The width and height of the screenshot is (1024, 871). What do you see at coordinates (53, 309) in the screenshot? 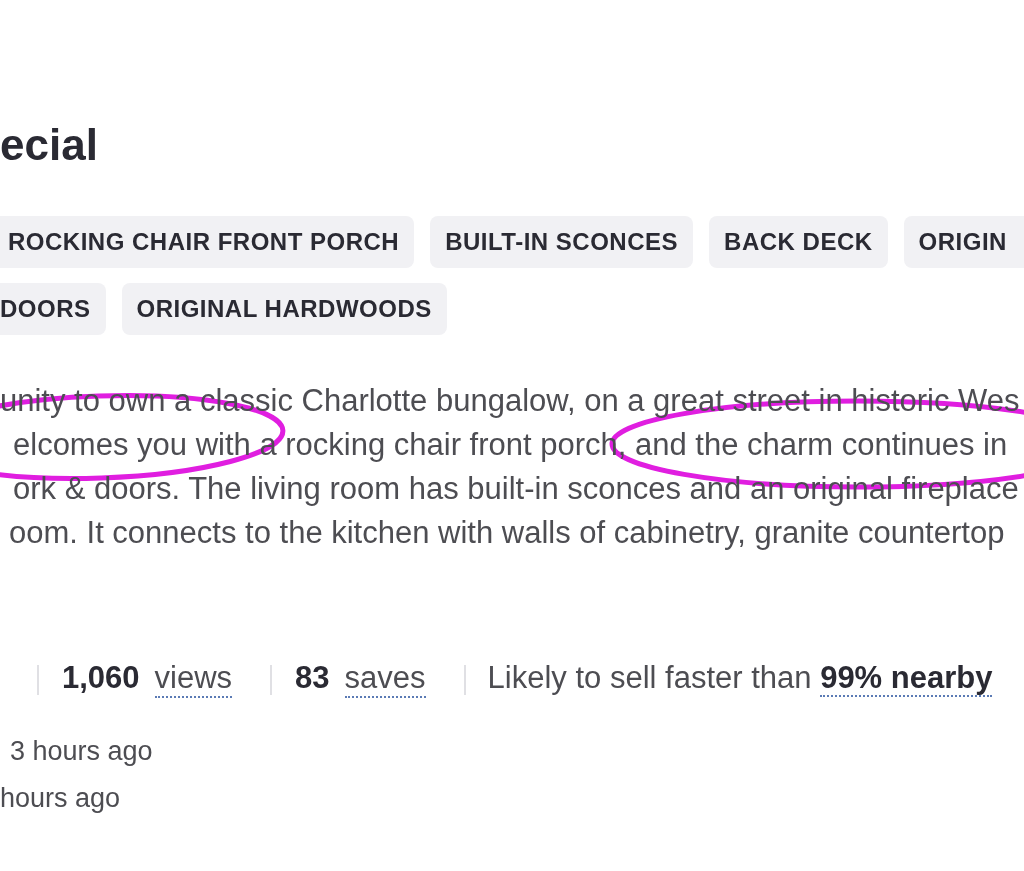
I see `feature-tag: DOORS` at bounding box center [53, 309].